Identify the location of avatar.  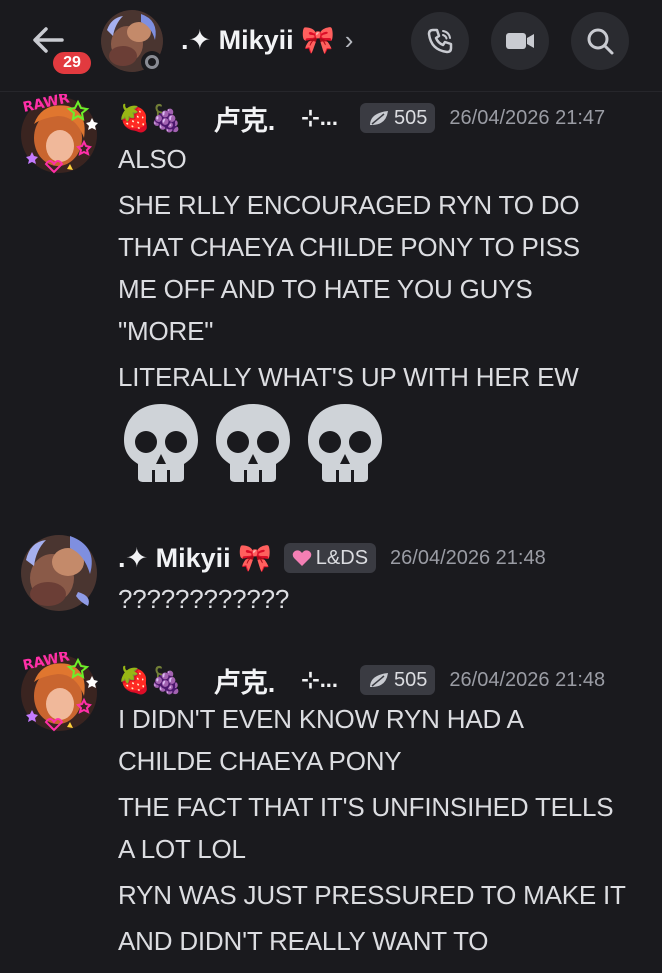
(59, 573).